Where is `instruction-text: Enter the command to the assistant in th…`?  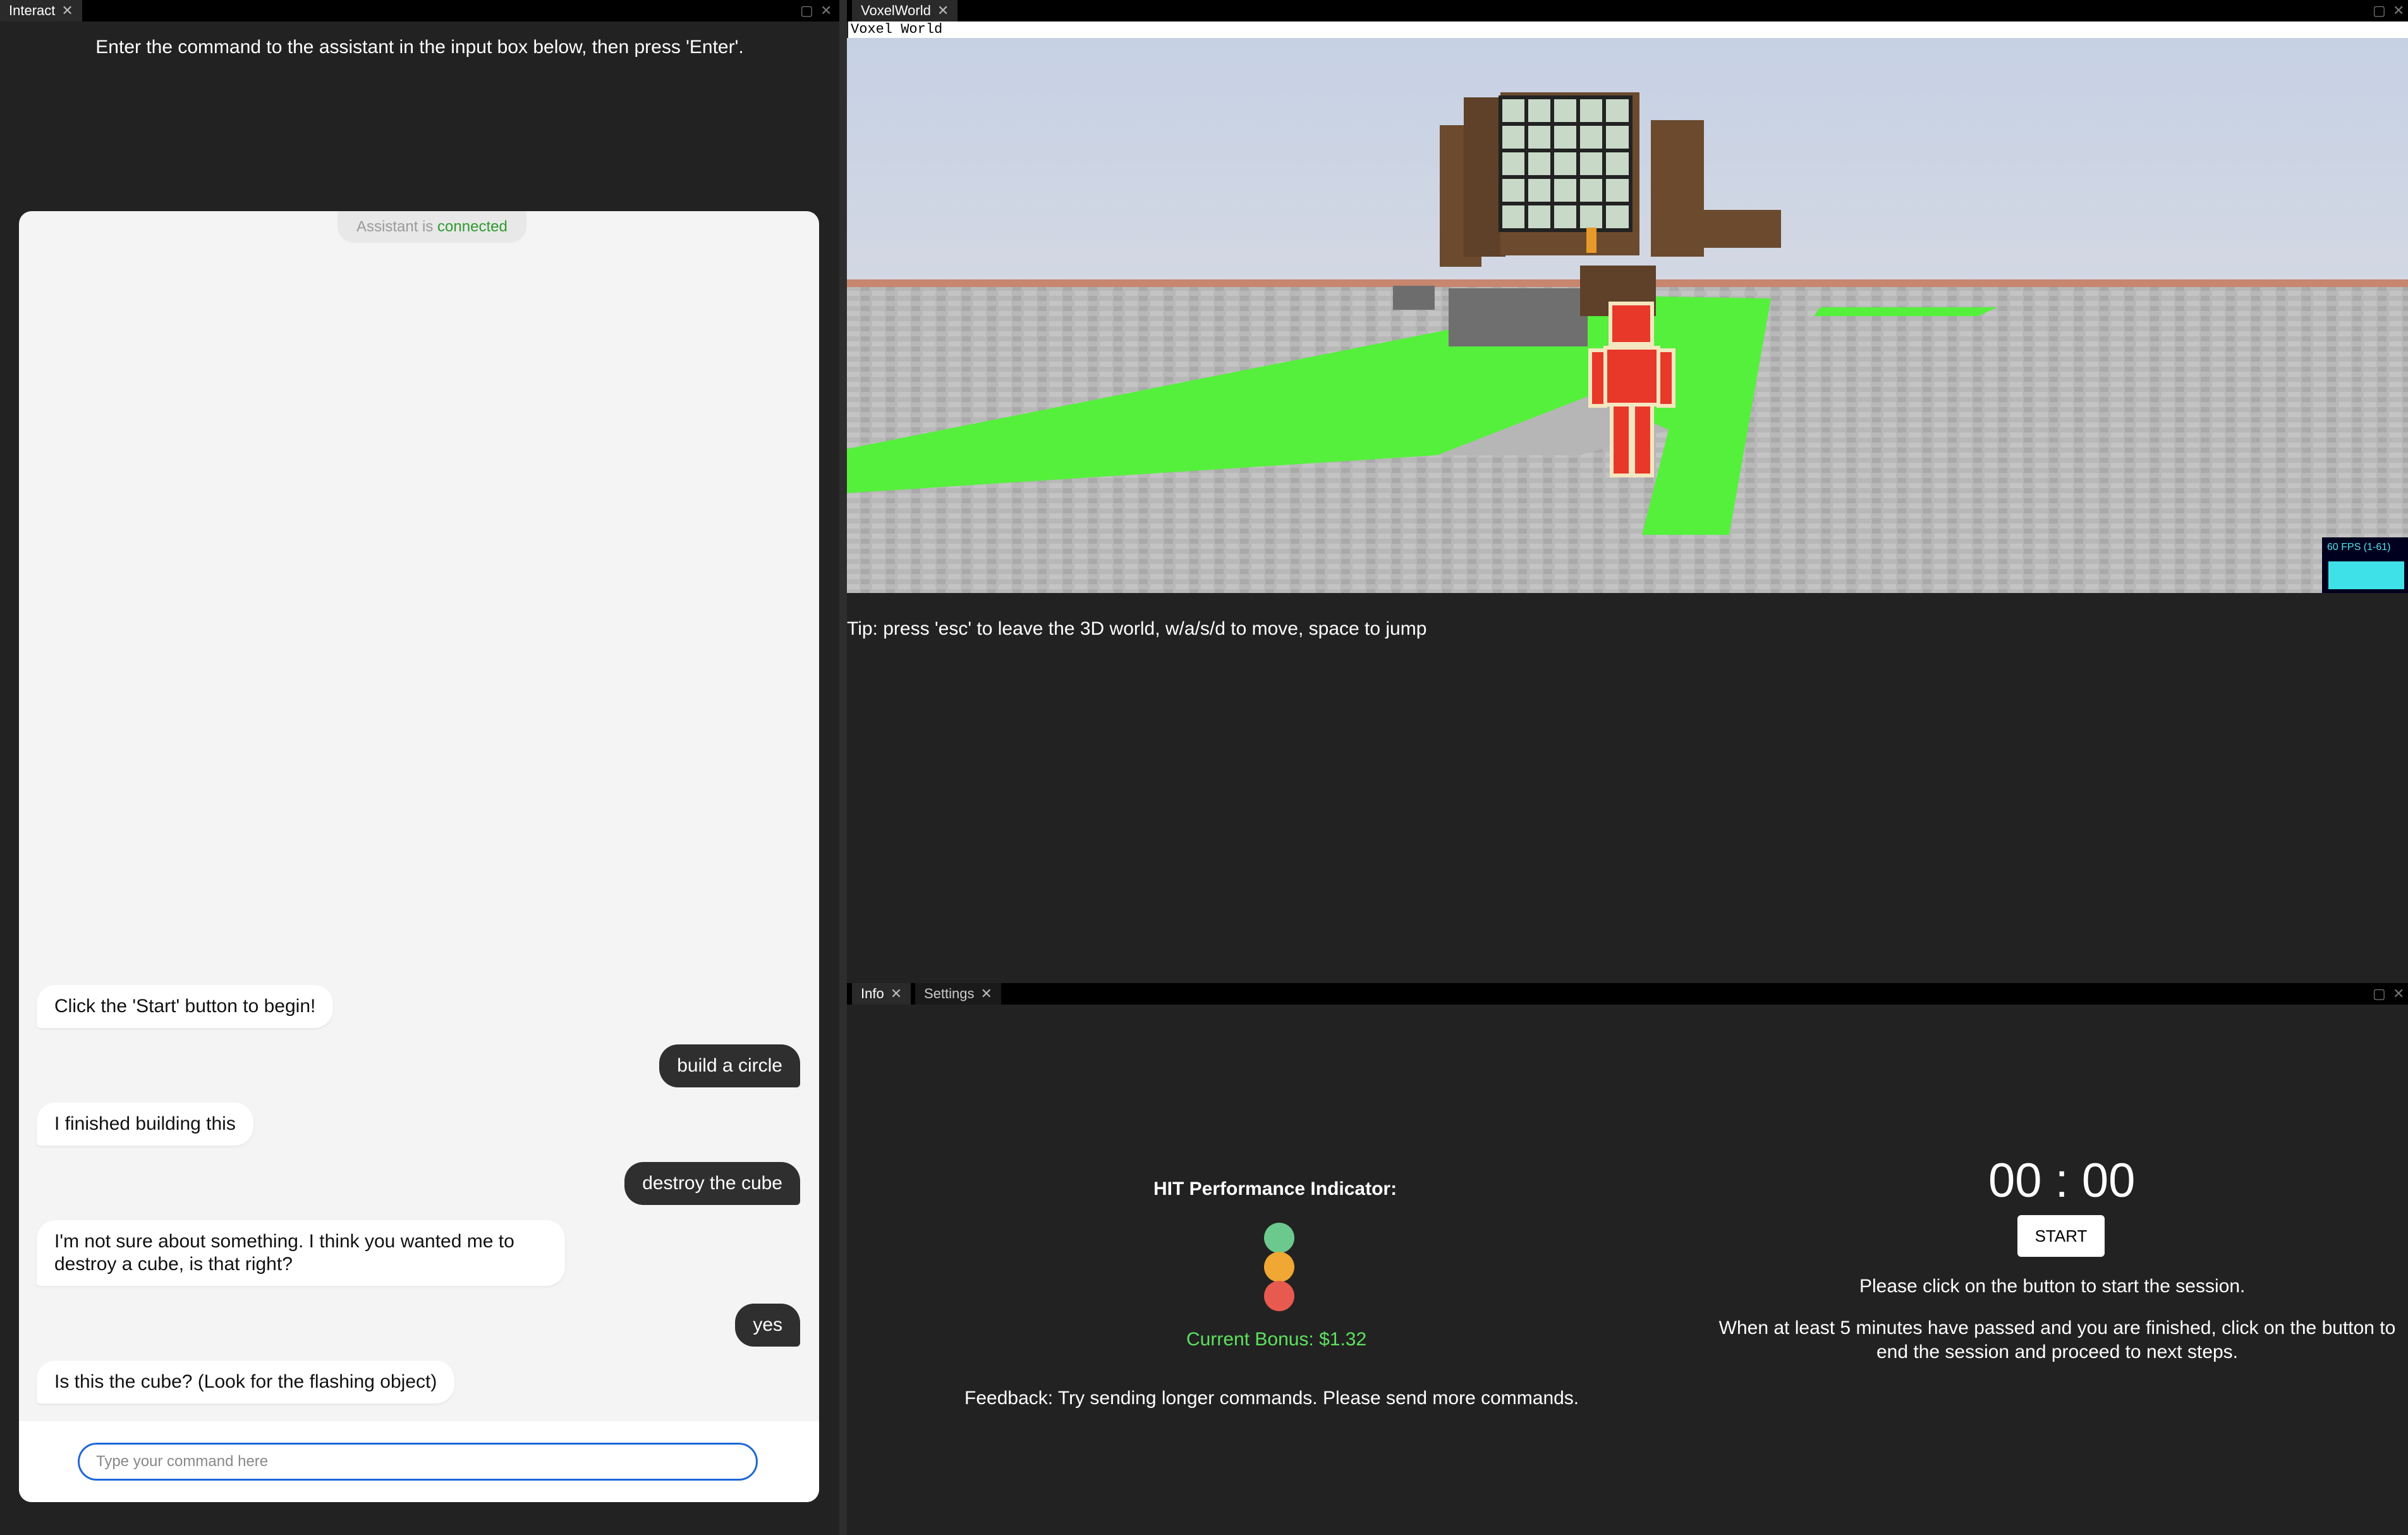 instruction-text: Enter the command to the assistant in th… is located at coordinates (420, 47).